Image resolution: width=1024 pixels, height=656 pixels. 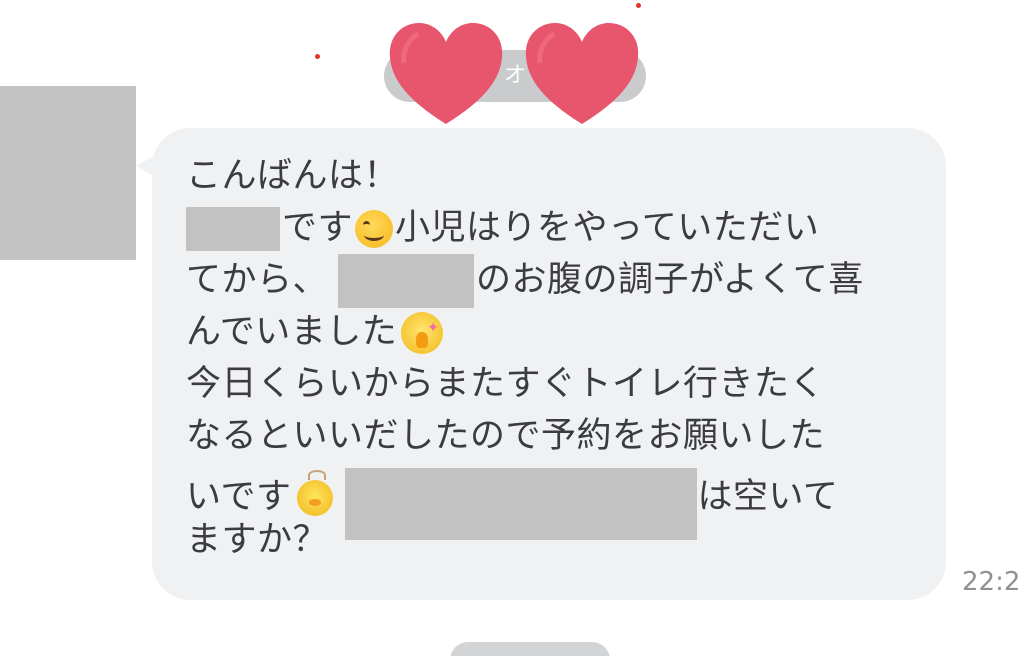 I want to click on message-line: てから、 のお腹の調子がよくて喜, so click(x=556, y=281).